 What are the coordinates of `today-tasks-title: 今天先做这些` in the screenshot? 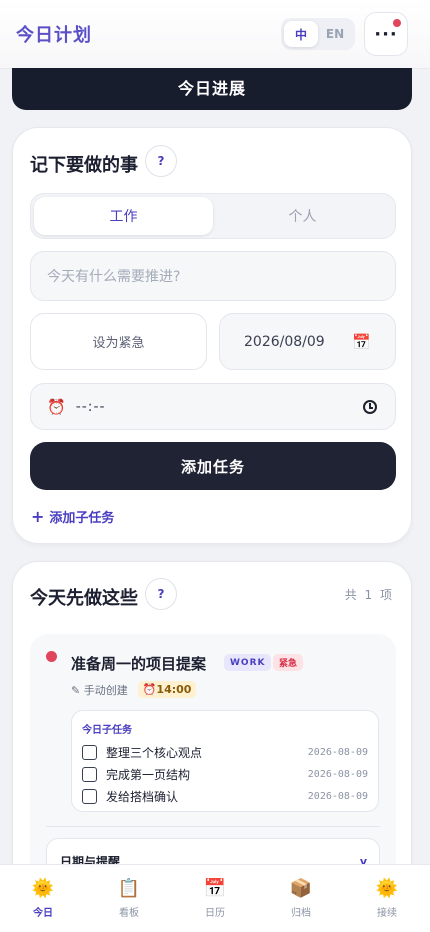 It's located at (84, 598).